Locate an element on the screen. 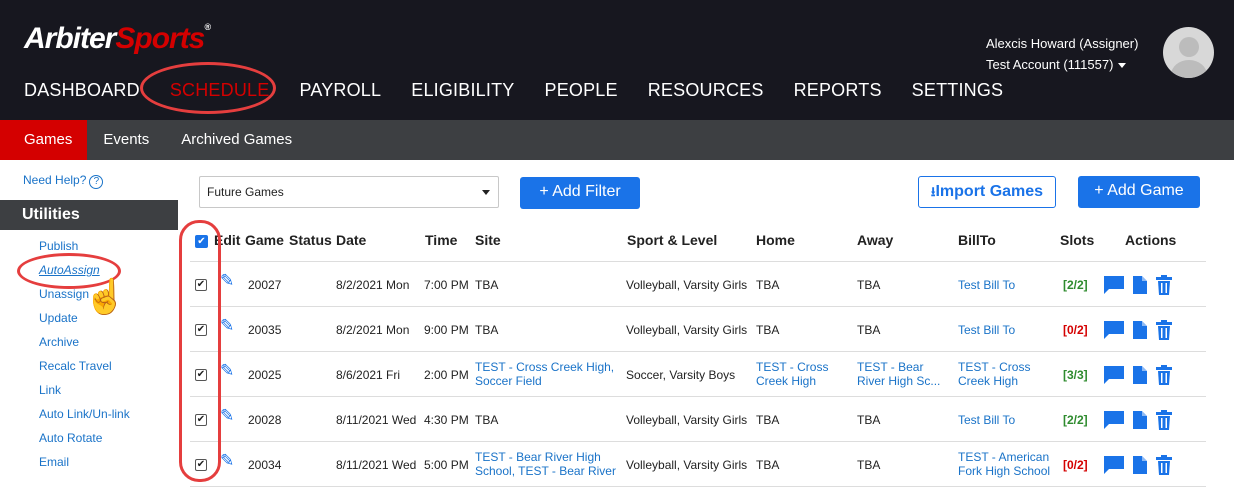 The height and width of the screenshot is (487, 1234). game-id: 20028 is located at coordinates (265, 420).